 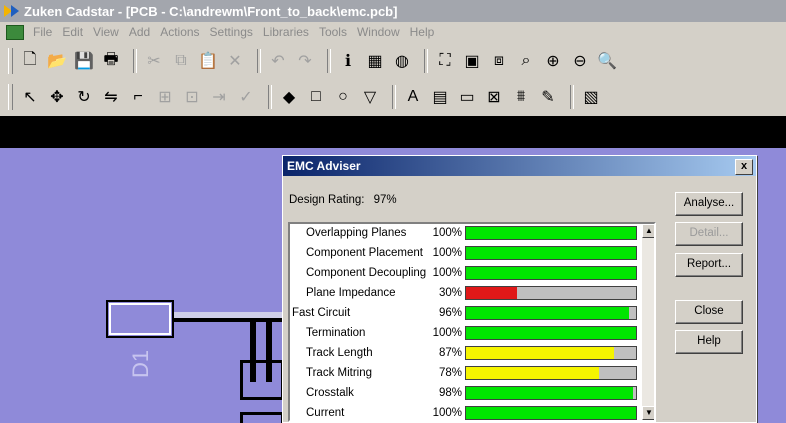 What do you see at coordinates (450, 293) in the screenshot?
I see `rule-percentage: 30%` at bounding box center [450, 293].